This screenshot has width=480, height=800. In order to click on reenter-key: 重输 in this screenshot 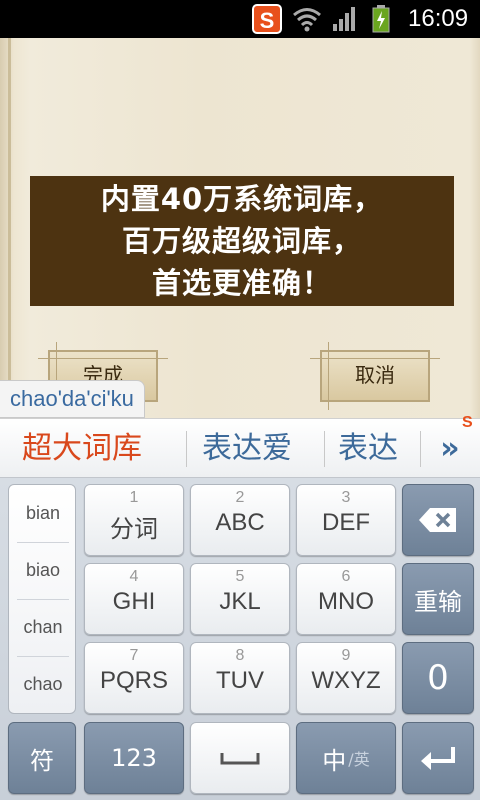, I will do `click(438, 599)`.